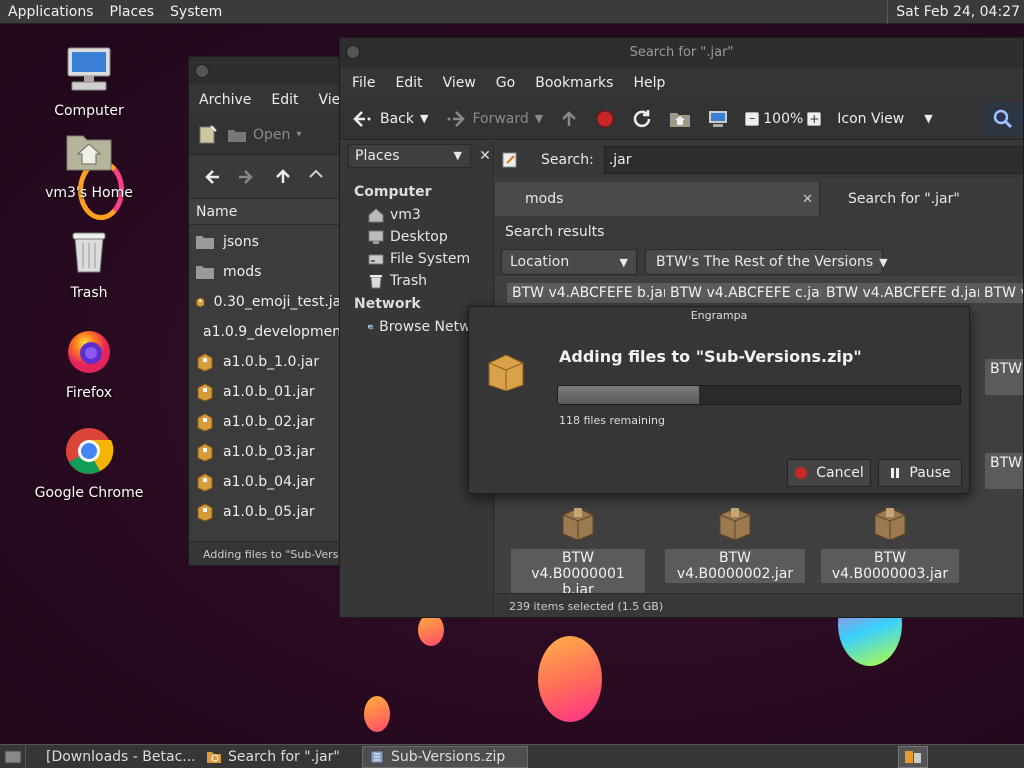 Image resolution: width=1024 pixels, height=768 pixels. Describe the element at coordinates (574, 83) in the screenshot. I see `menu-bookmarks: Bookmarks` at that location.